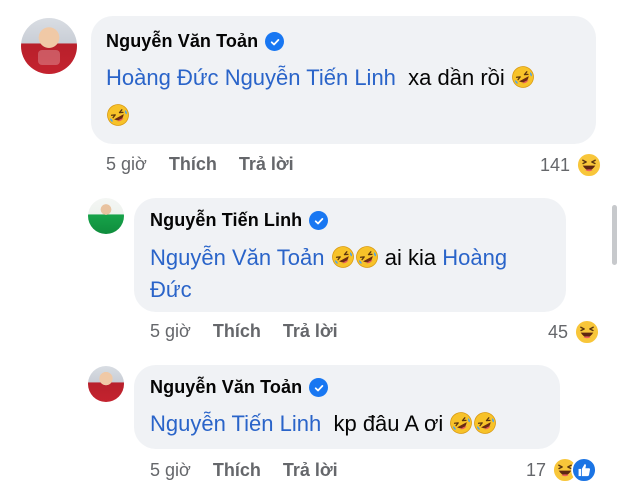 The image size is (620, 504). I want to click on reaction-count: 45, so click(558, 331).